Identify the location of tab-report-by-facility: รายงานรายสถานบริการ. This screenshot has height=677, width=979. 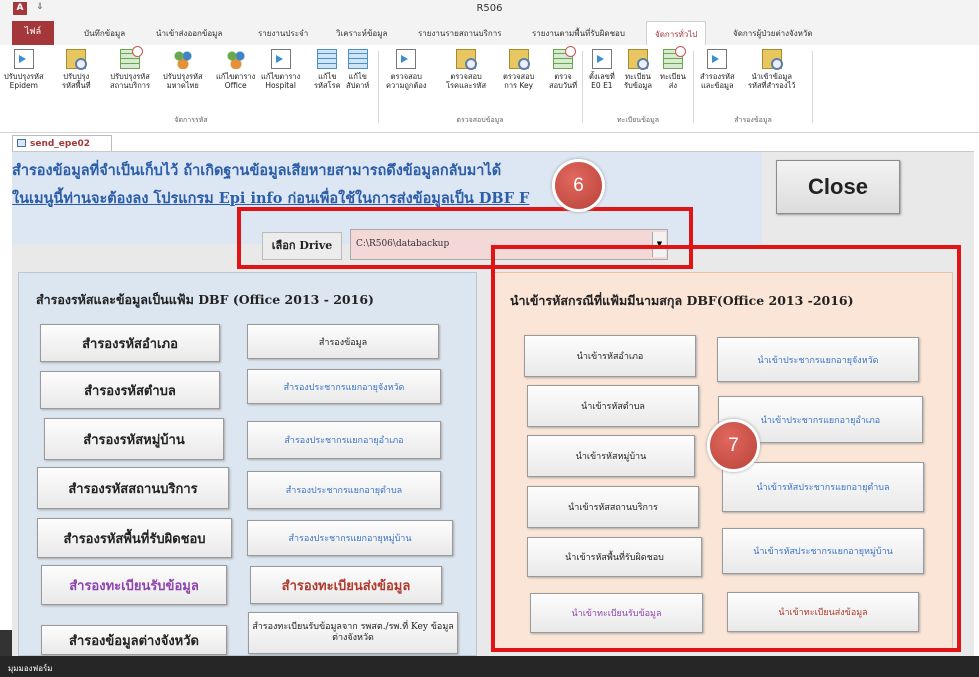
(460, 33).